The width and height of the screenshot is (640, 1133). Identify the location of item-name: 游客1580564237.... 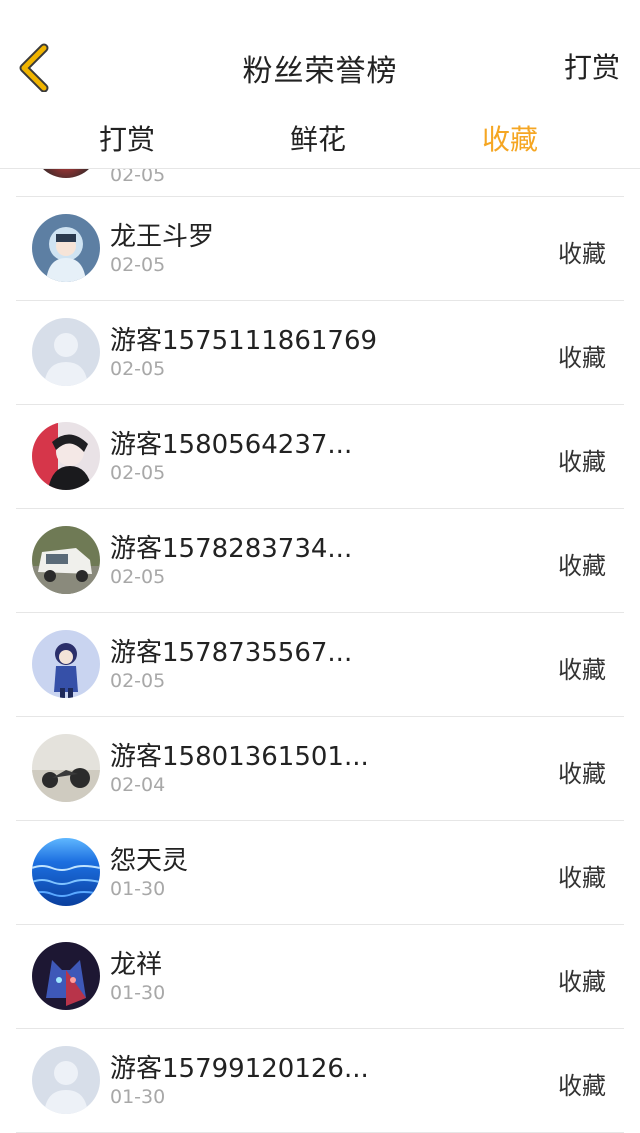
(231, 445).